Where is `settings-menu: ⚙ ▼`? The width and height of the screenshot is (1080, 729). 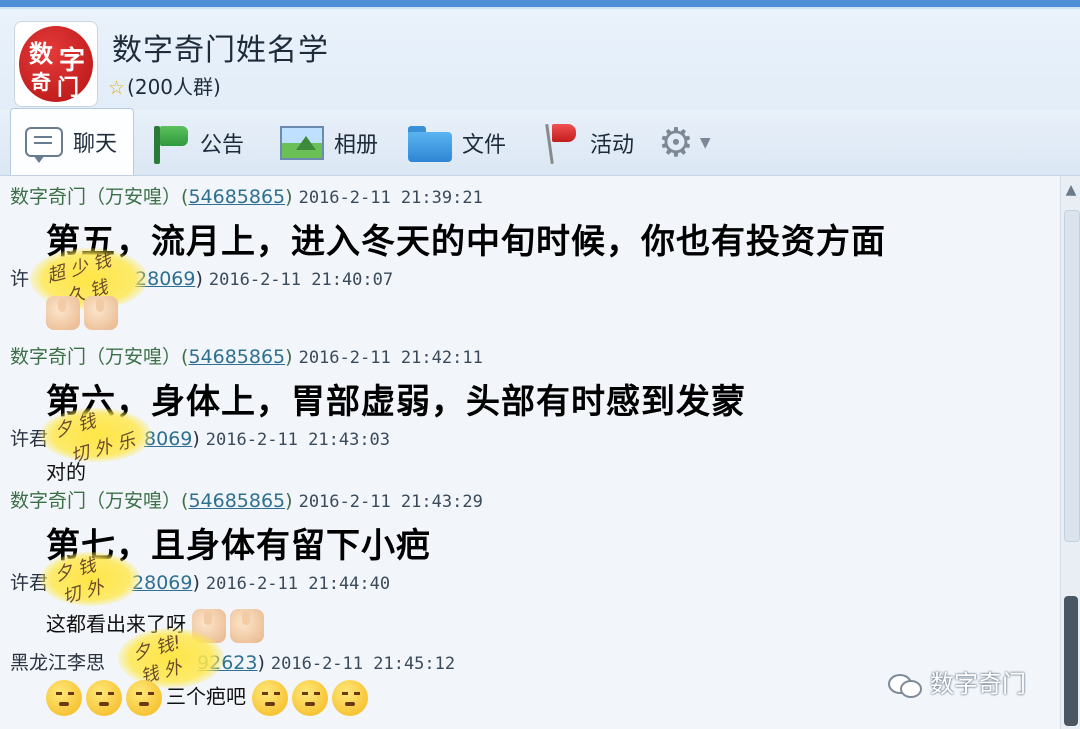
settings-menu: ⚙ ▼ is located at coordinates (684, 143).